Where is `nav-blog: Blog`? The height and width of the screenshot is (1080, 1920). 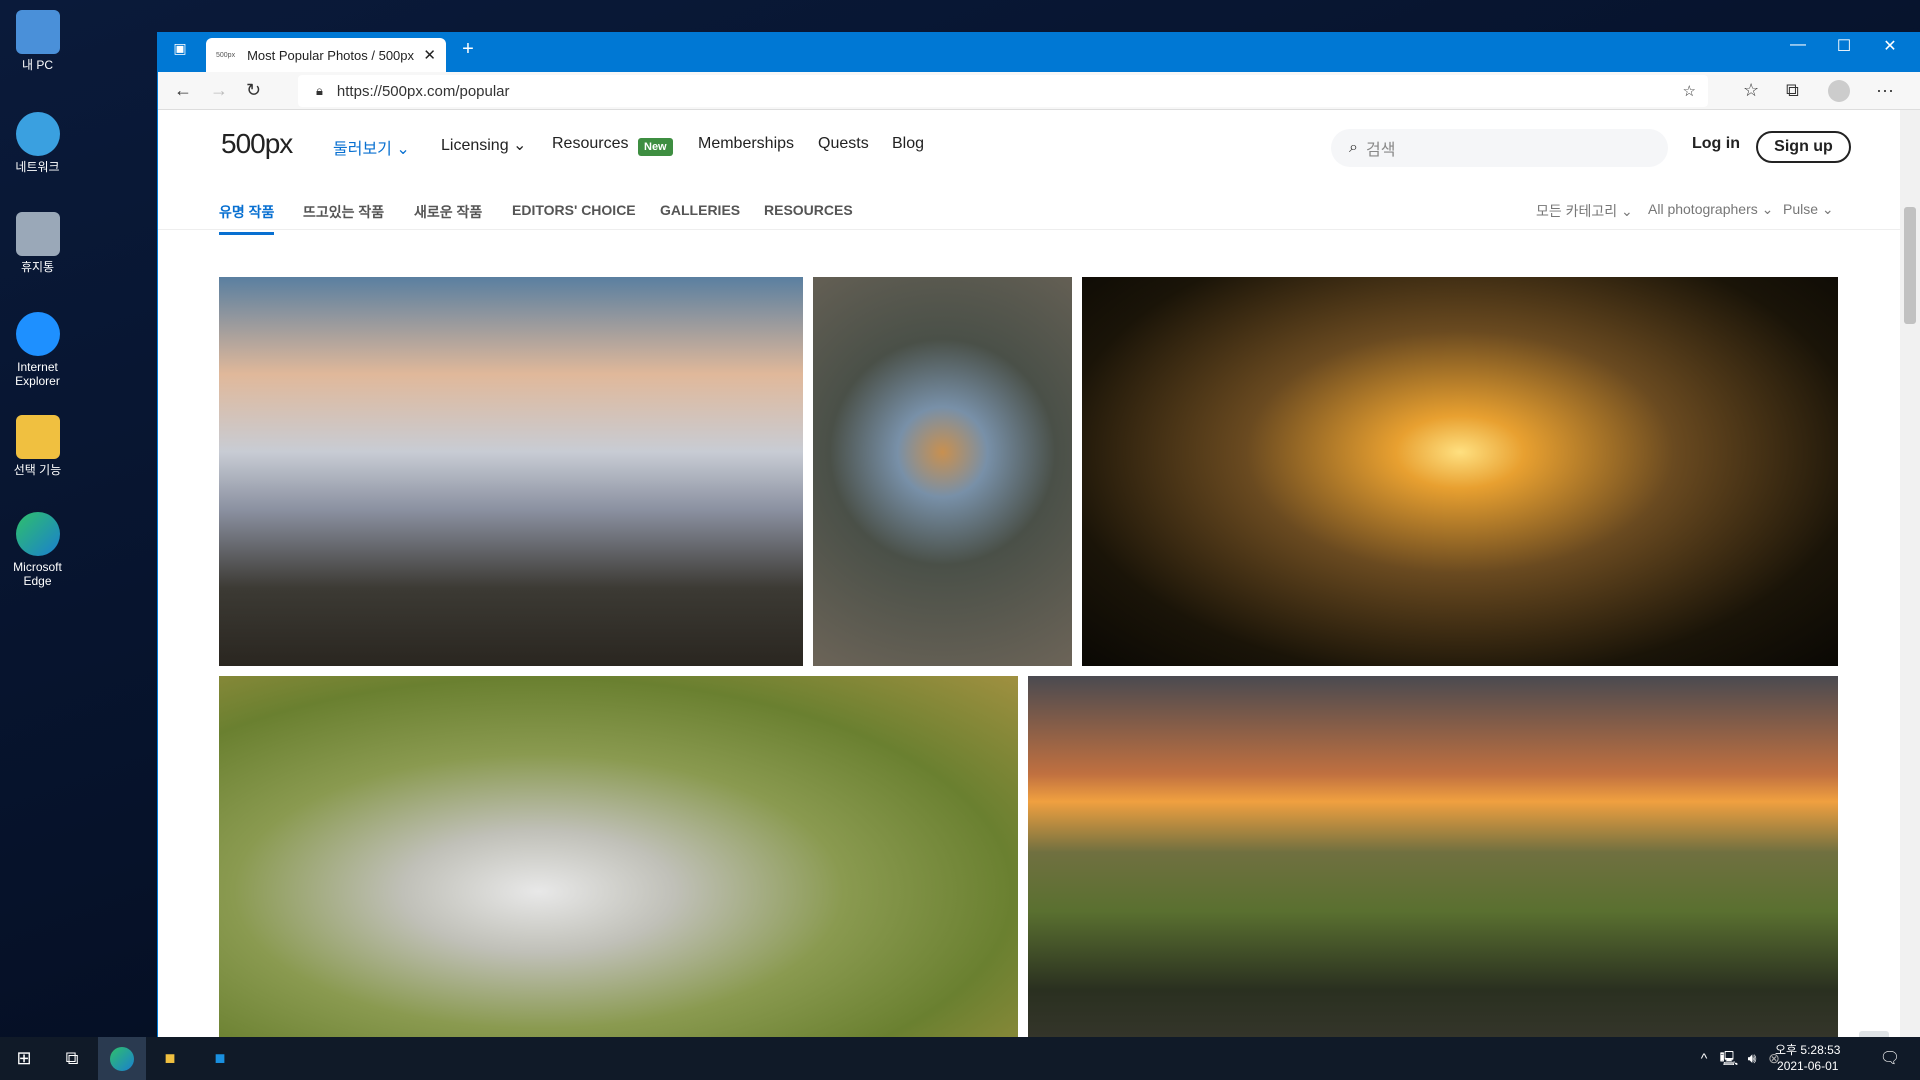 nav-blog: Blog is located at coordinates (908, 144).